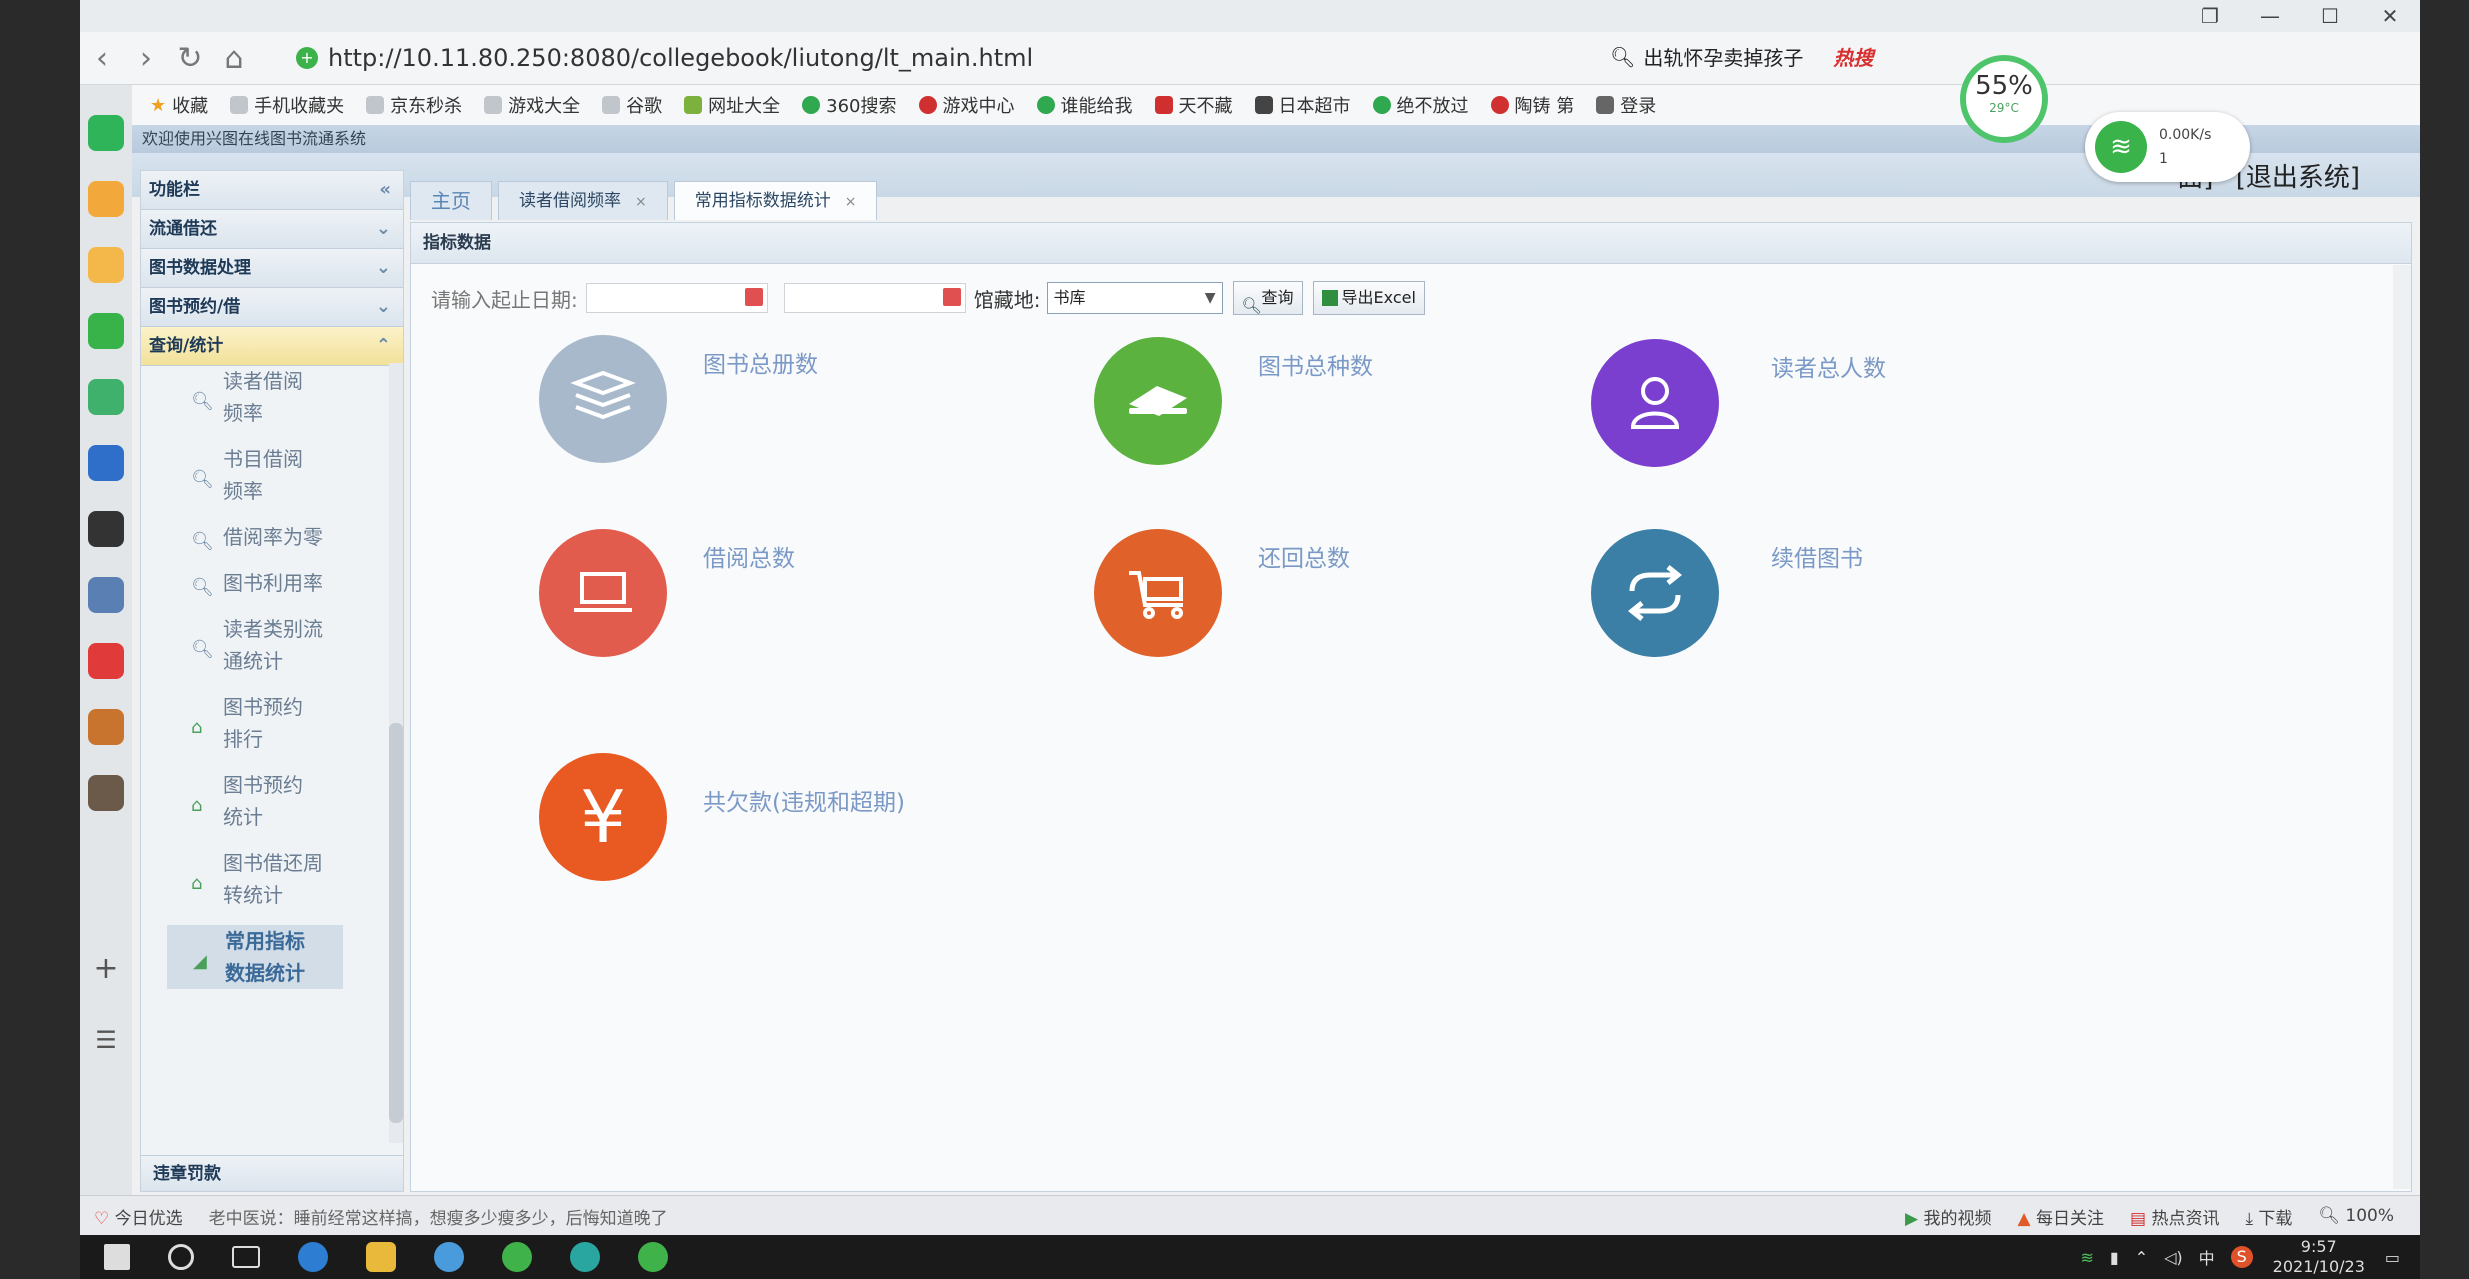 This screenshot has width=2469, height=1279. Describe the element at coordinates (272, 307) in the screenshot. I see `sidebar-section-reserve: 图书预约/借 ⌄` at that location.